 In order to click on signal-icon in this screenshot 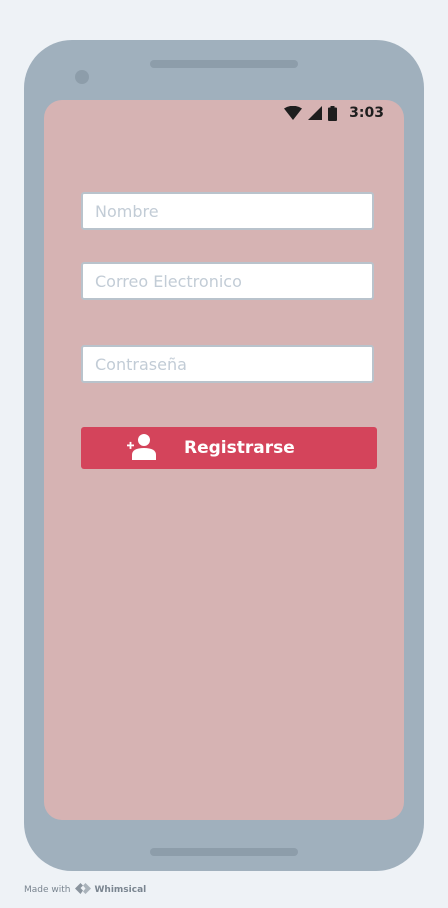, I will do `click(315, 113)`.